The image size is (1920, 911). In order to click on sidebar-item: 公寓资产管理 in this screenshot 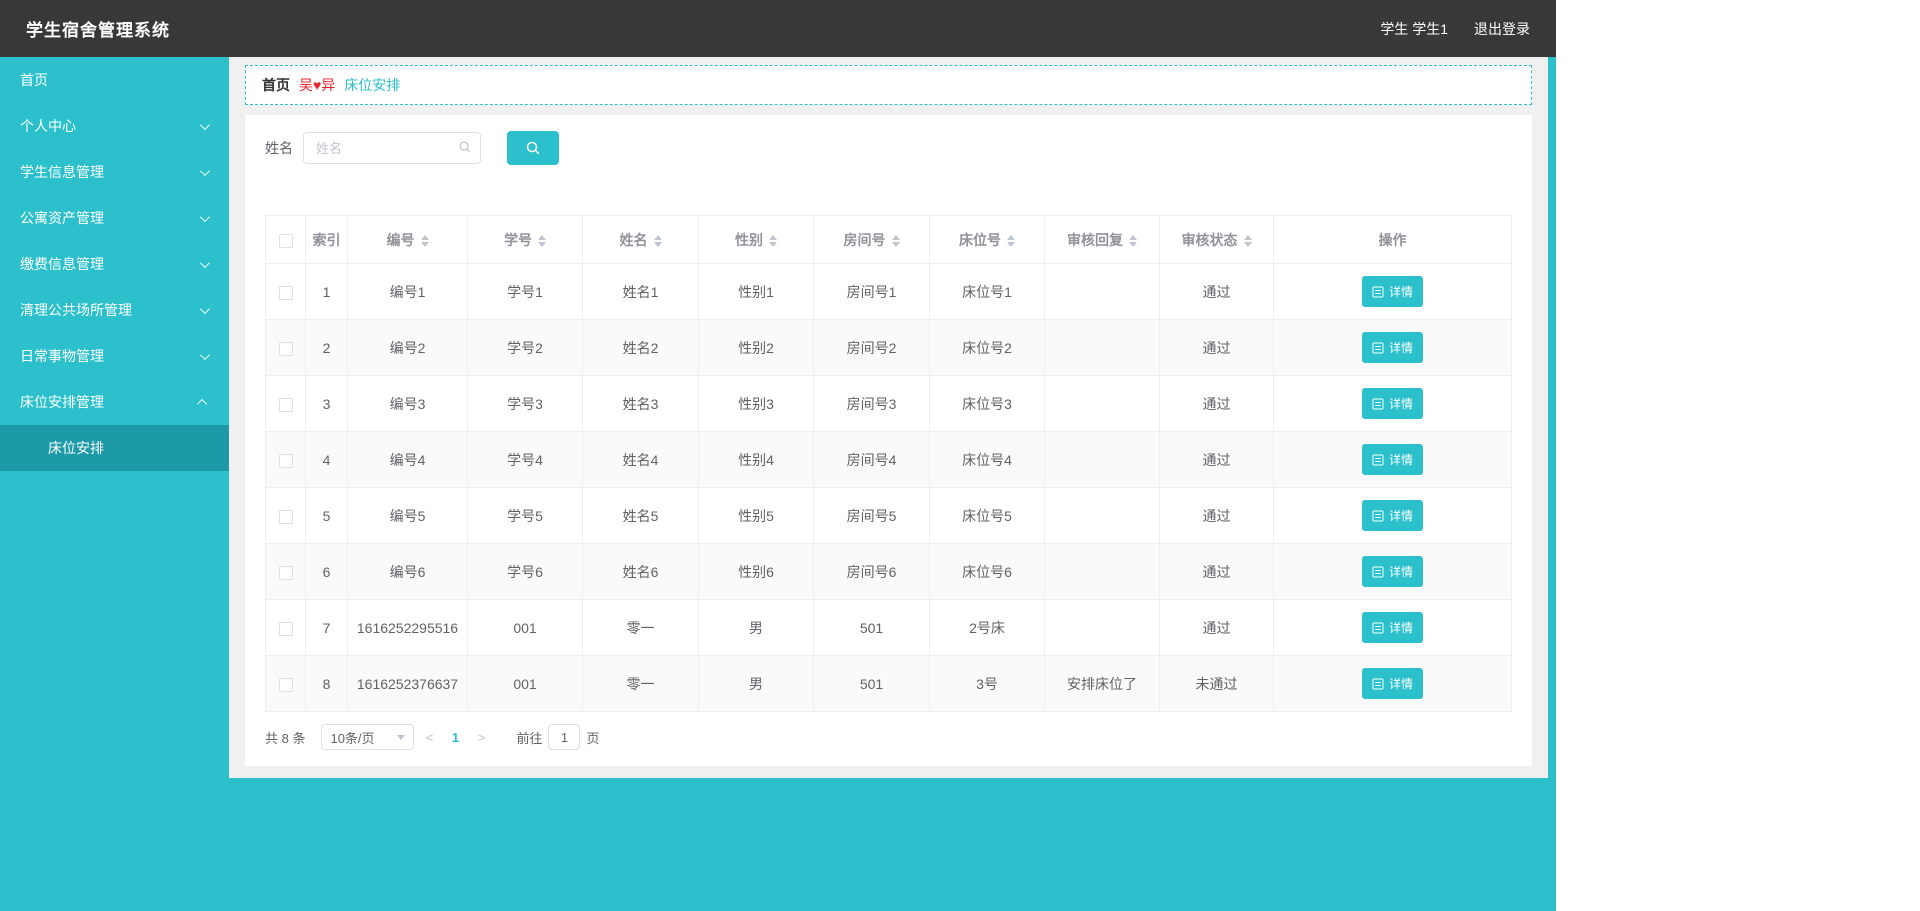, I will do `click(114, 218)`.